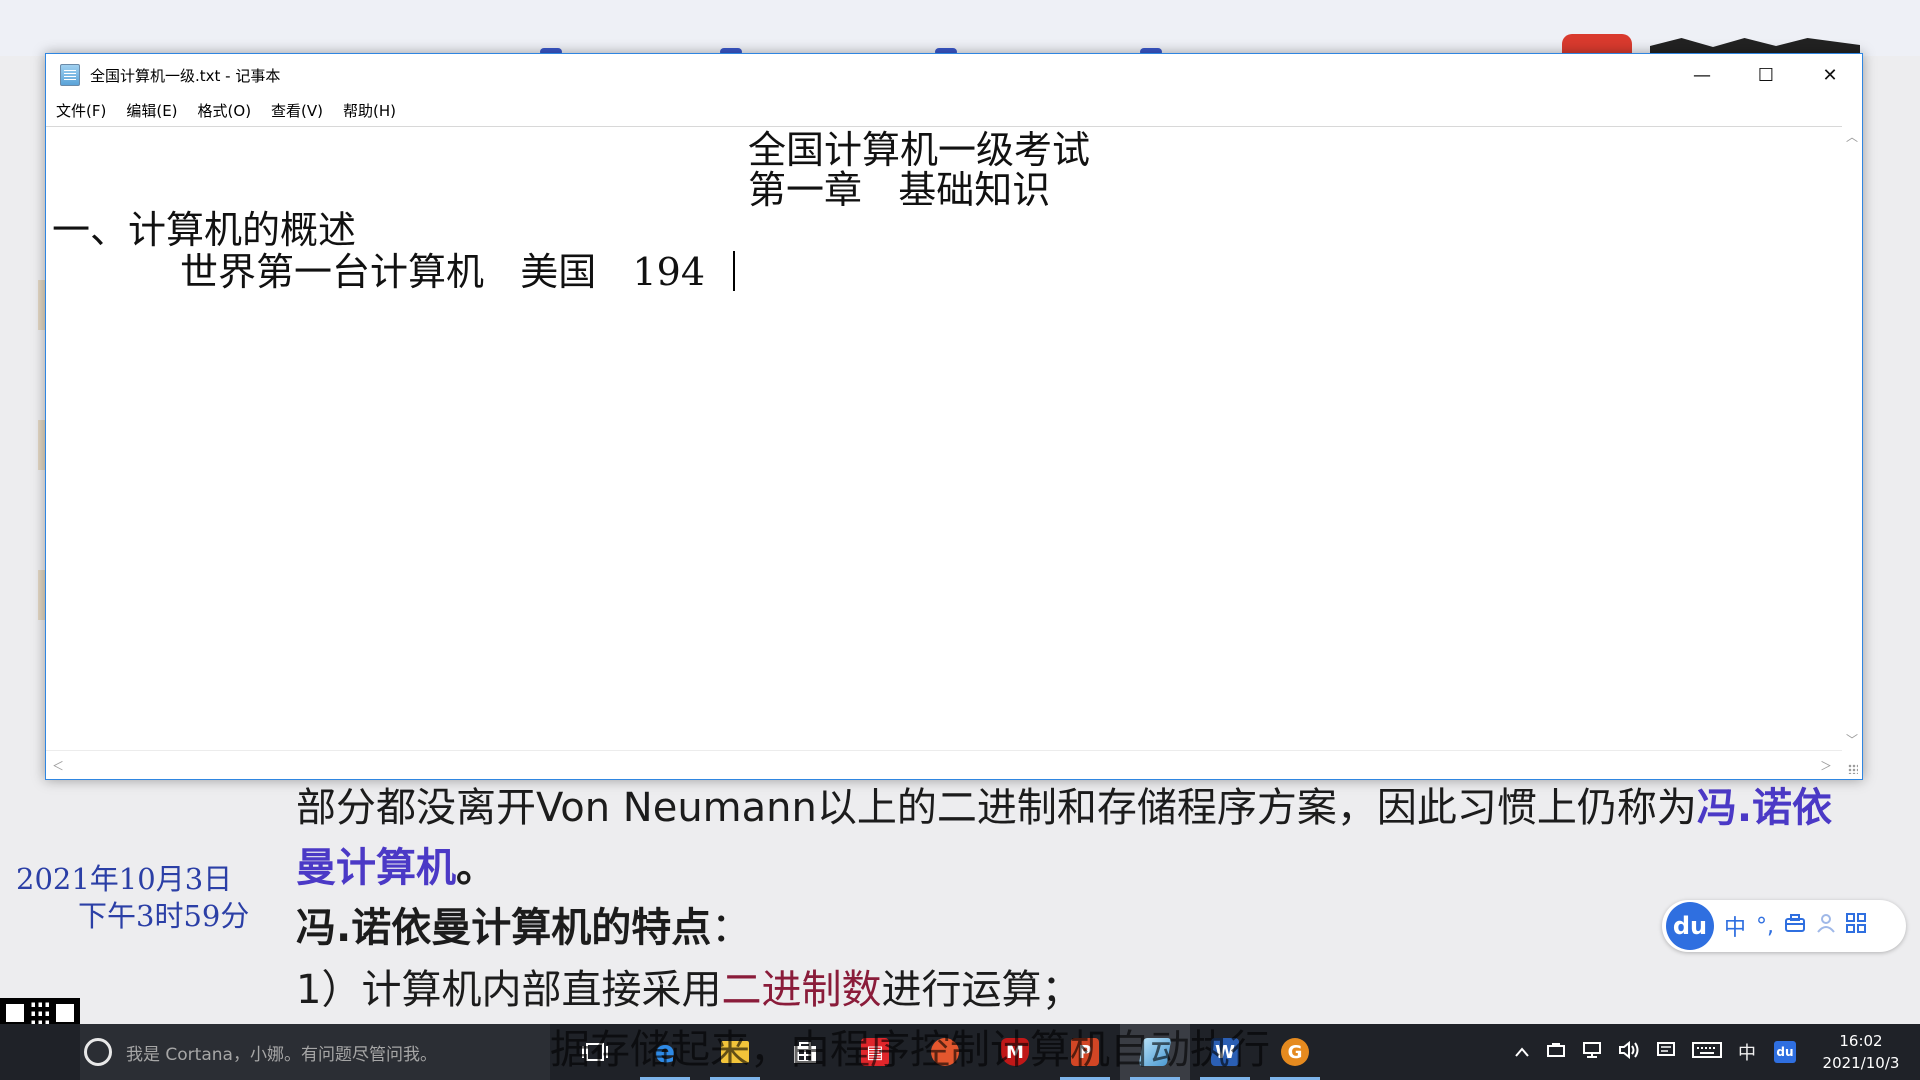  Describe the element at coordinates (875, 1052) in the screenshot. I see `reader-icon: ▤` at that location.